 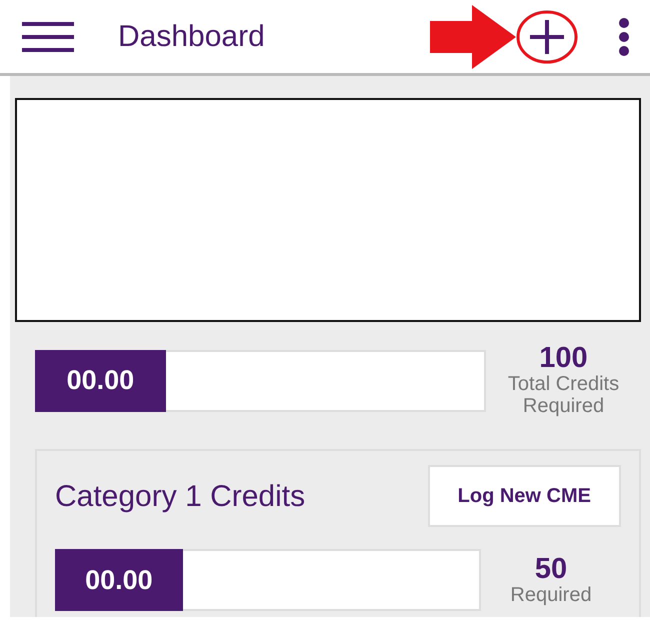 What do you see at coordinates (551, 595) in the screenshot?
I see `required-label: Required` at bounding box center [551, 595].